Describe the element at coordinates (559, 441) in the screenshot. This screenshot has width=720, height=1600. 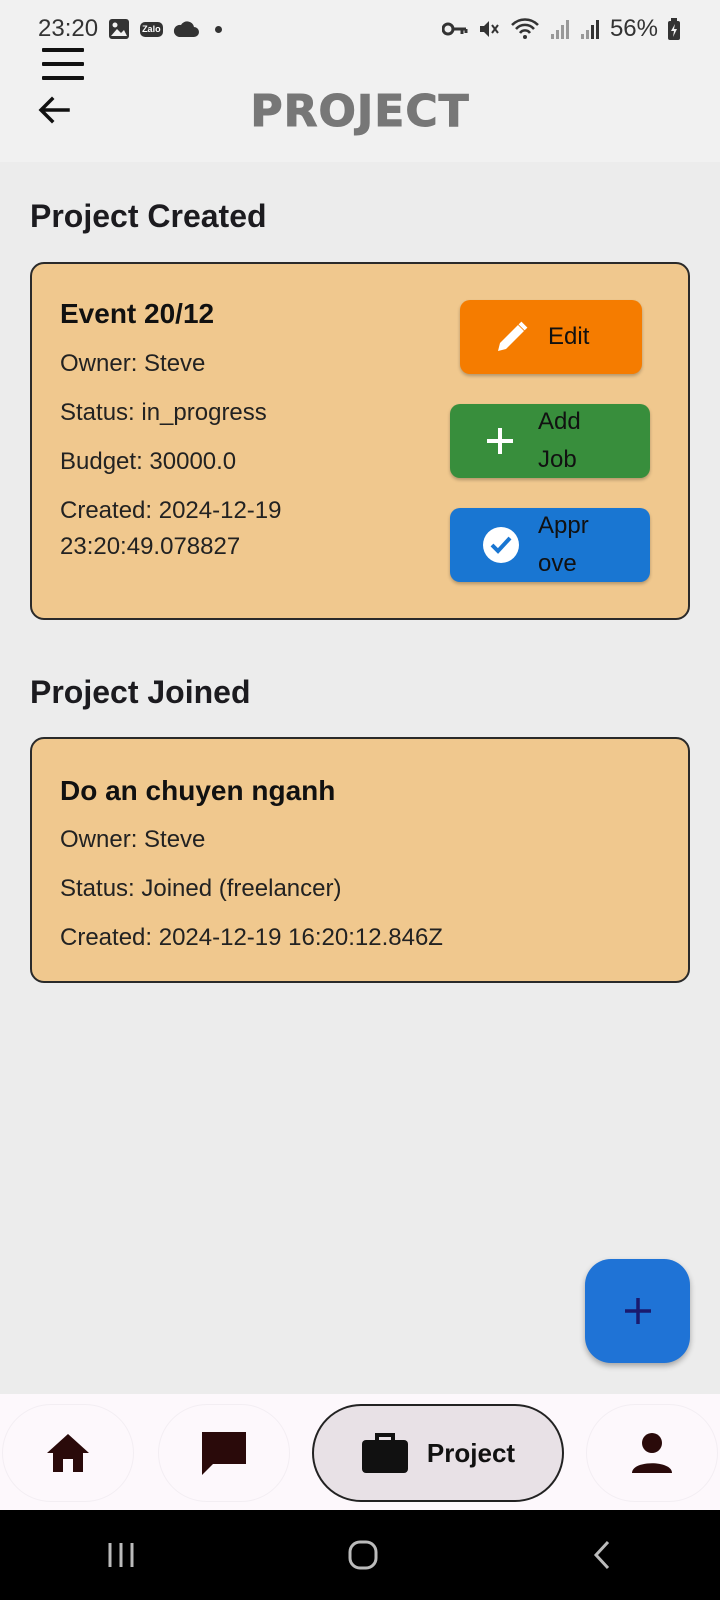
I see `add-job-label: Add Job` at that location.